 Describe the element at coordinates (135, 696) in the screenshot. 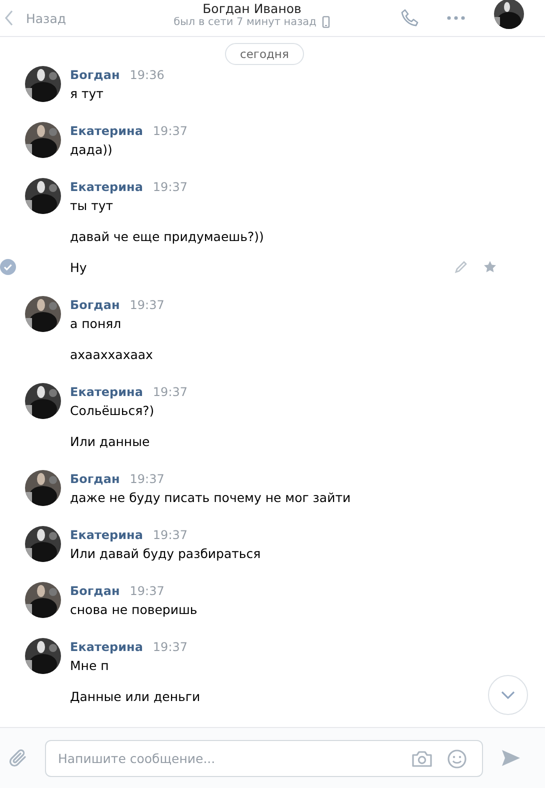

I see `message-text: Данные или деньги` at that location.